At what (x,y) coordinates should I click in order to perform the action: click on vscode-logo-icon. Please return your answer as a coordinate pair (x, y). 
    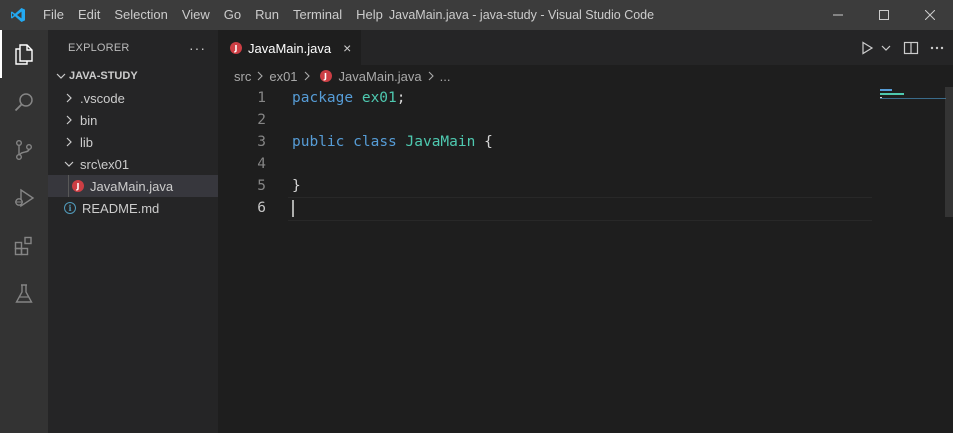
    Looking at the image, I should click on (17, 15).